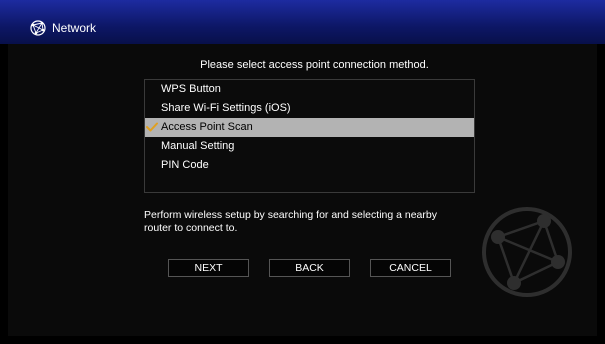 The height and width of the screenshot is (344, 605). I want to click on list-item-share-wifi-ios: Share Wi-Fi Settings (iOS), so click(309, 108).